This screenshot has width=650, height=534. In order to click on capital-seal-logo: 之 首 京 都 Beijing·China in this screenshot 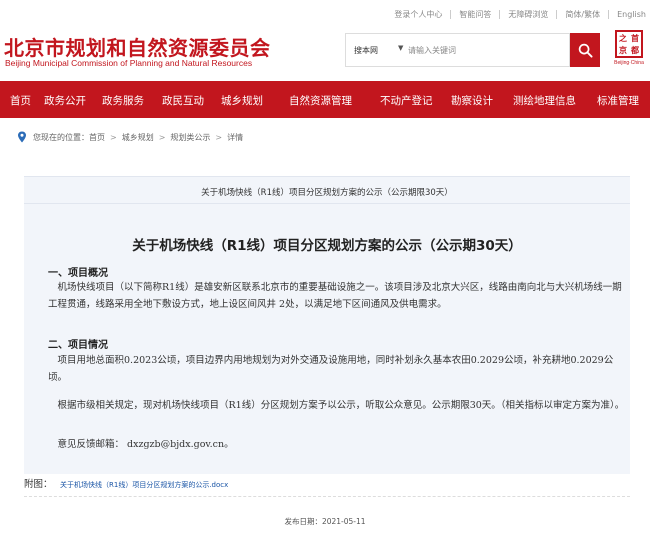, I will do `click(629, 49)`.